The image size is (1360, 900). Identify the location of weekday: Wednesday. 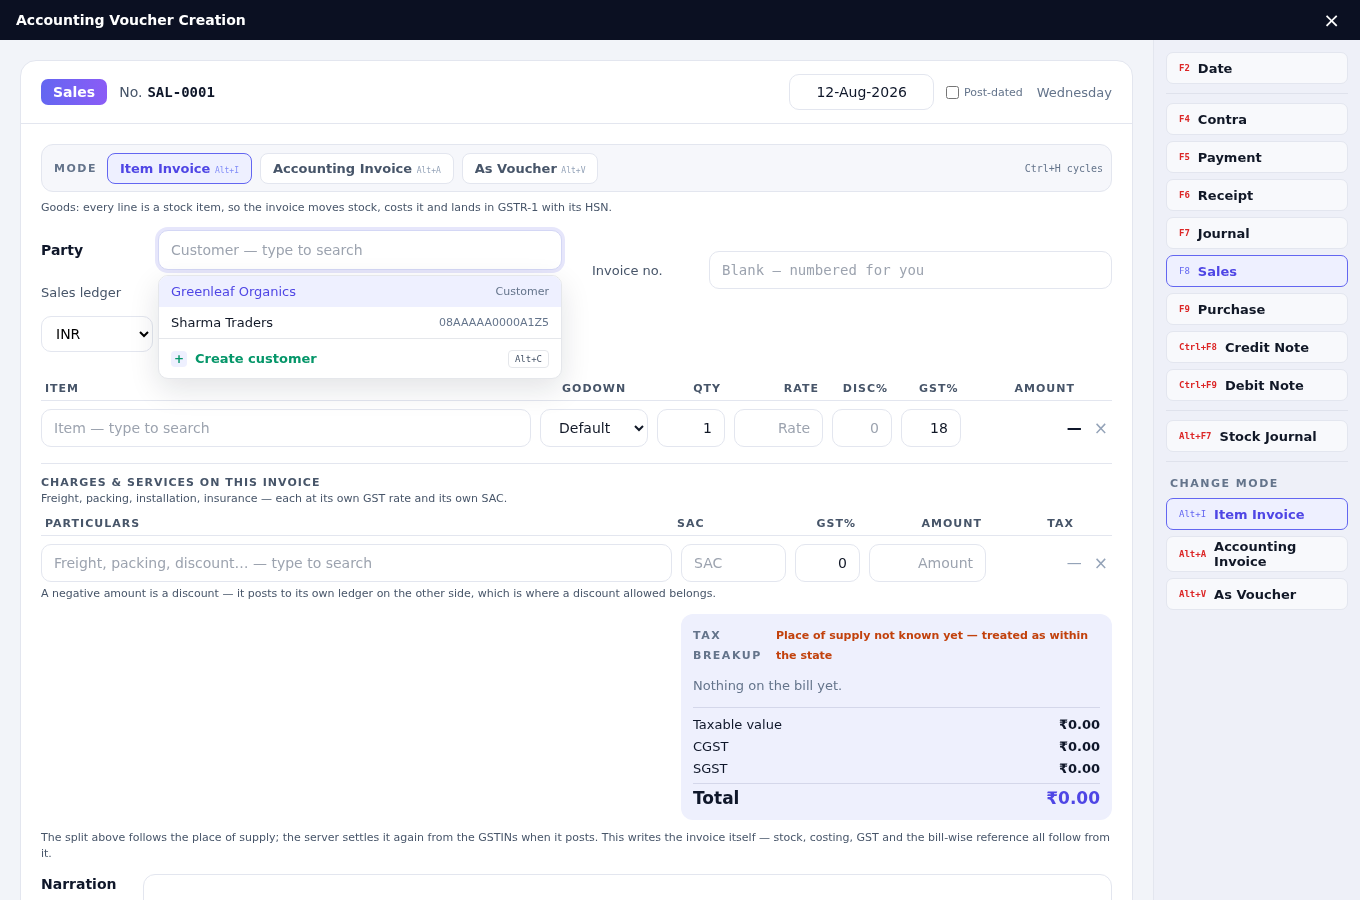
(1074, 92).